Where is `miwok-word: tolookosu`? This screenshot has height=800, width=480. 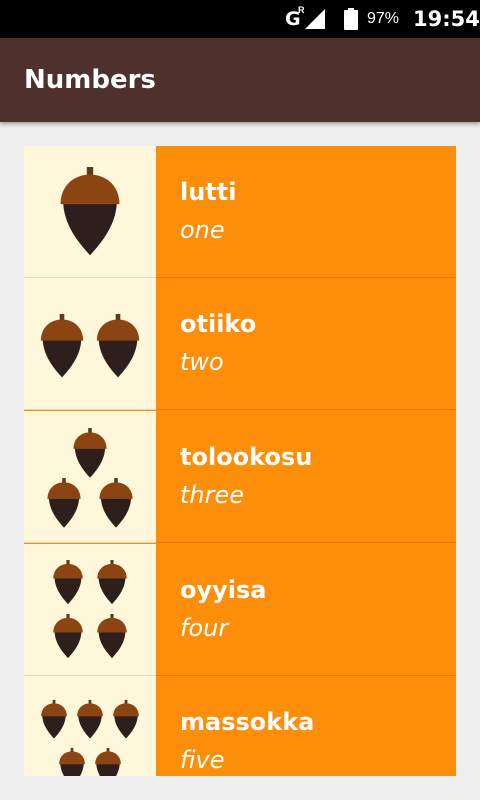
miwok-word: tolookosu is located at coordinates (246, 457).